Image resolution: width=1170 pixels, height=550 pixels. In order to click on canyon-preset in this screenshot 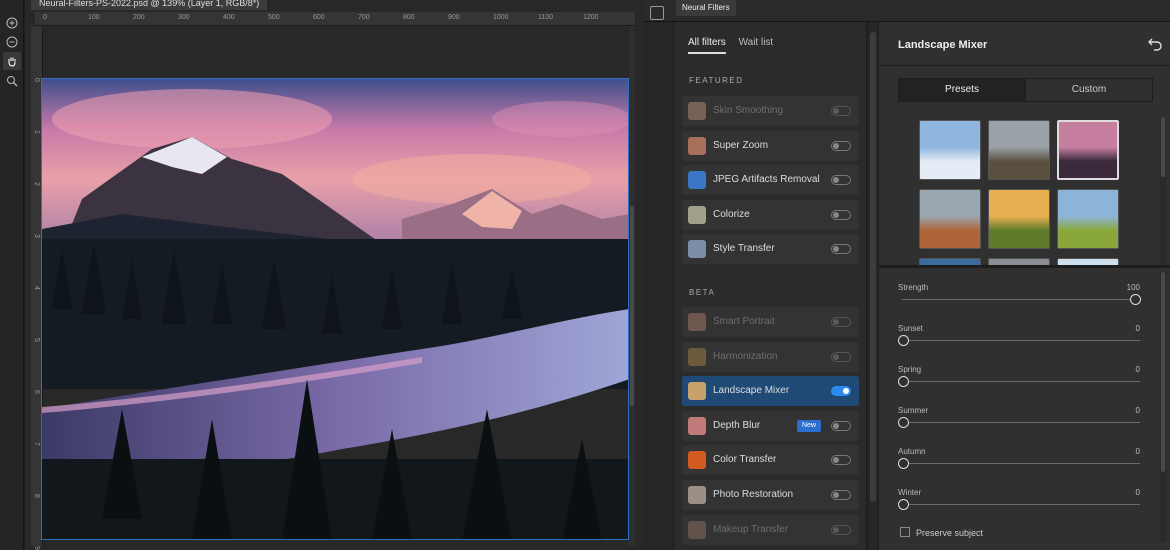, I will do `click(950, 219)`.